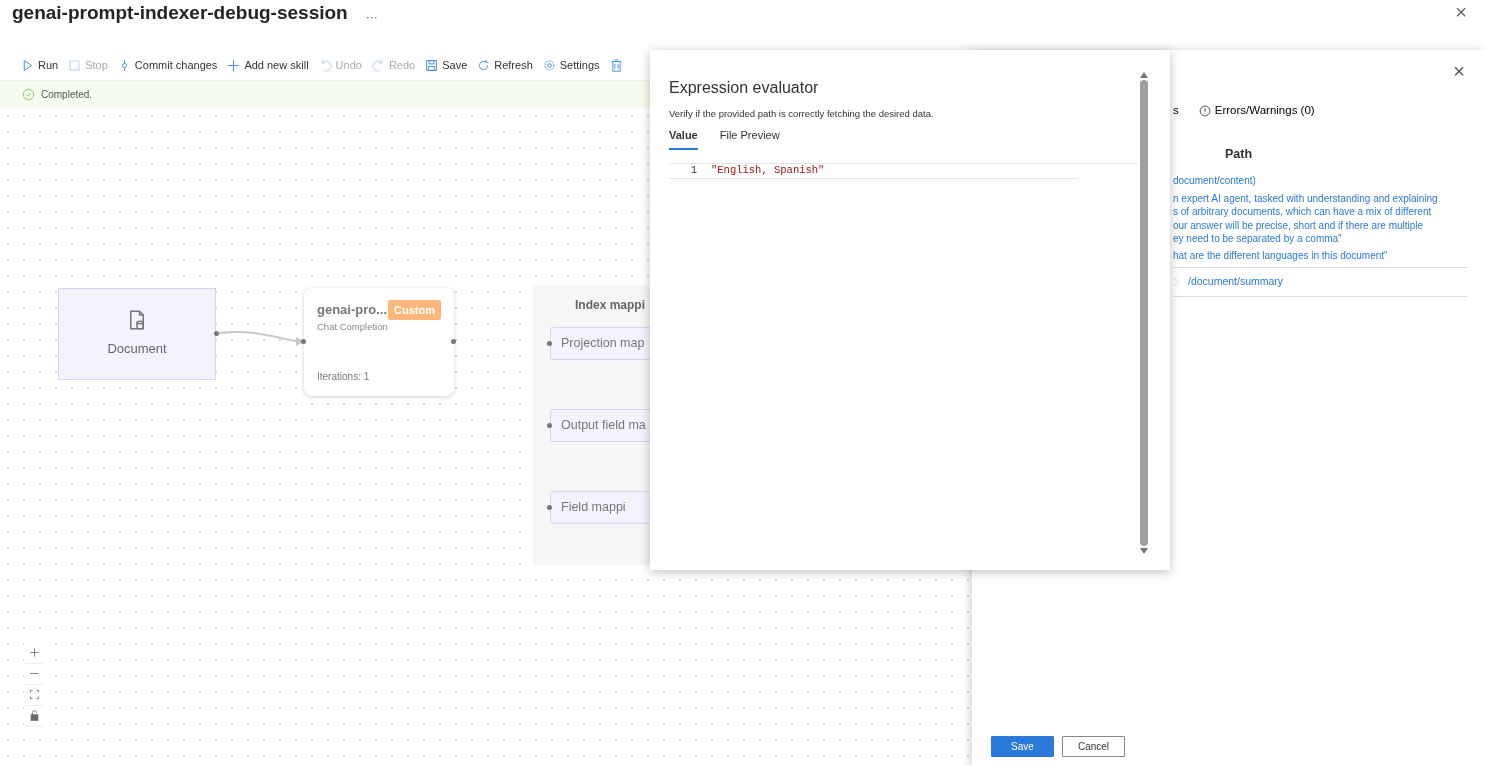  I want to click on line-number: 1, so click(693, 171).